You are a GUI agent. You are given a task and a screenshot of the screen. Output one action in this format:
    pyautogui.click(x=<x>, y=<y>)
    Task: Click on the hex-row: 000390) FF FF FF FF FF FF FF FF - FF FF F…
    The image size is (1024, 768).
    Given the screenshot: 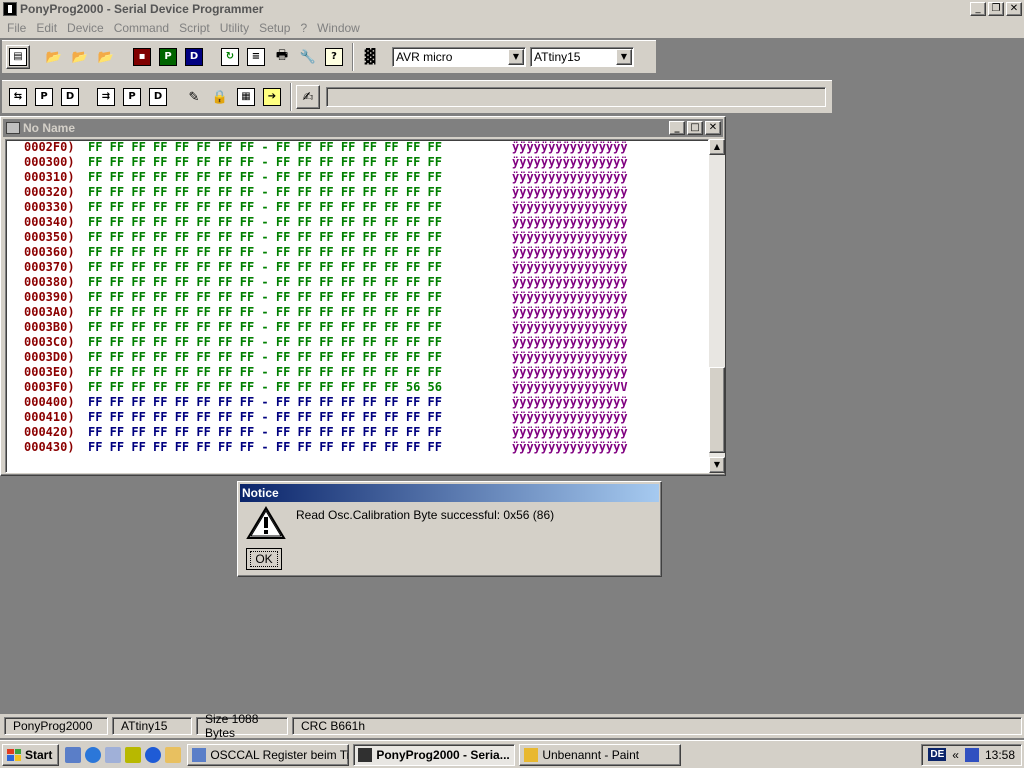 What is the action you would take?
    pyautogui.click(x=356, y=297)
    